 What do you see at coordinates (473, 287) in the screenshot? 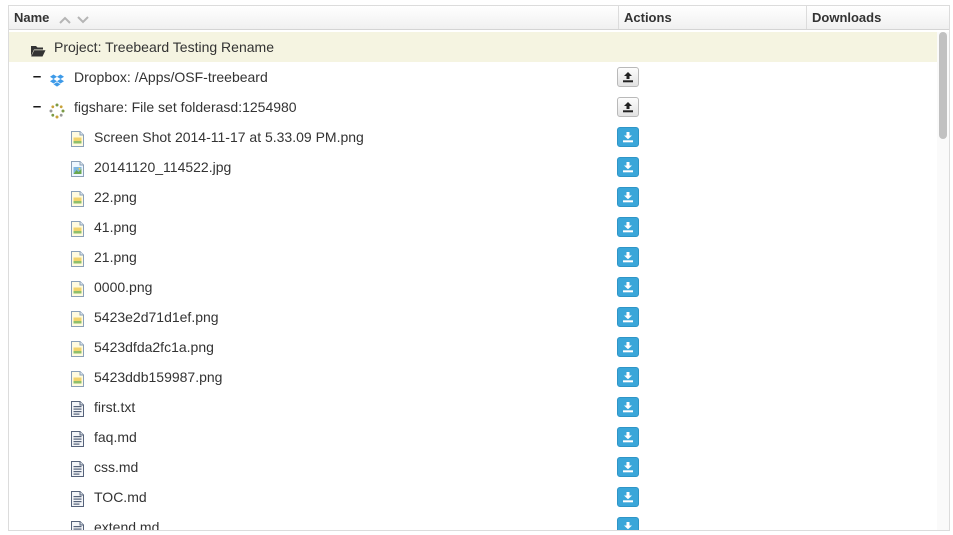
I see `file-row: 0000.png` at bounding box center [473, 287].